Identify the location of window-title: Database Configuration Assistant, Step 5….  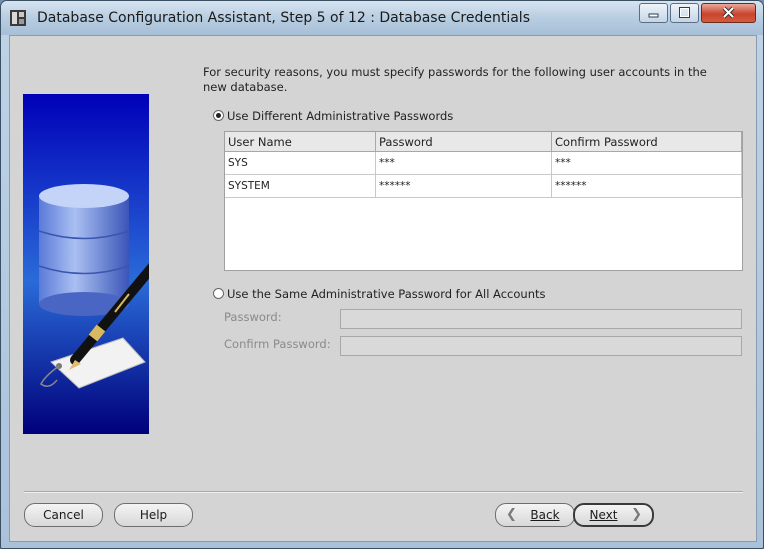
(283, 18).